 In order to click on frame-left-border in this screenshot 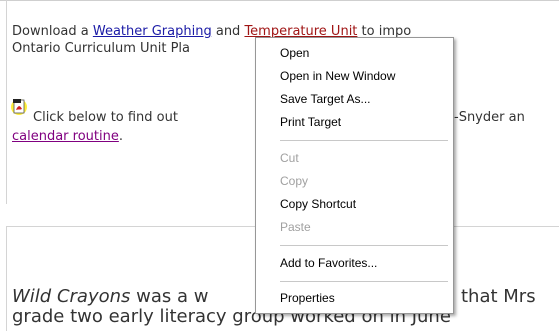, I will do `click(6, 102)`.